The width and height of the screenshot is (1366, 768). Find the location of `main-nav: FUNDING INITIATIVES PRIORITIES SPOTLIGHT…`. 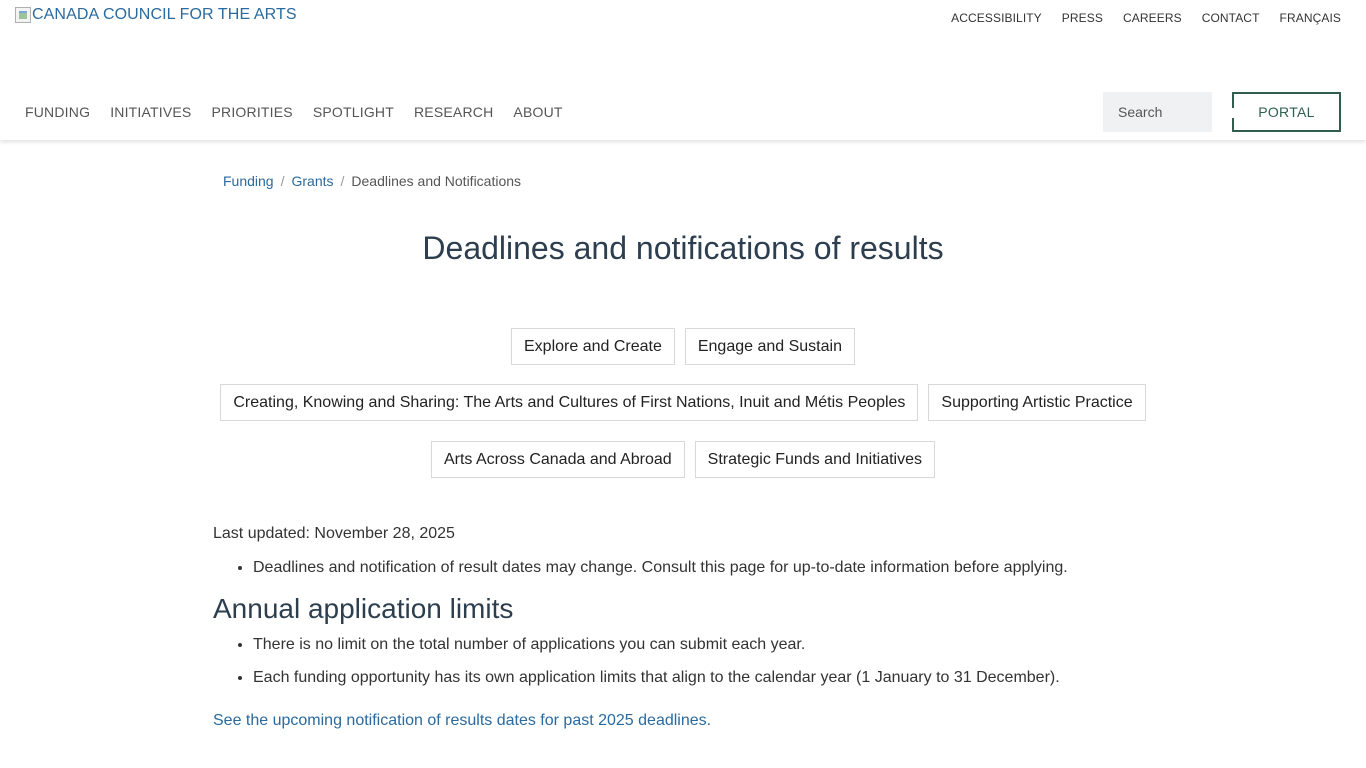

main-nav: FUNDING INITIATIVES PRIORITIES SPOTLIGHT… is located at coordinates (304, 112).